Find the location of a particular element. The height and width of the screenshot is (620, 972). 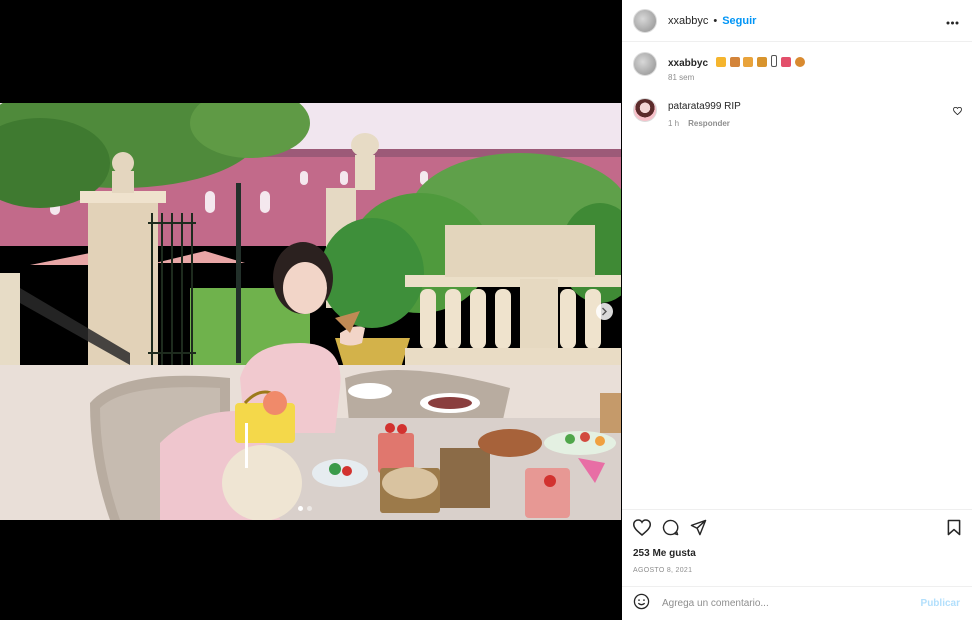

comment-button is located at coordinates (670, 530).